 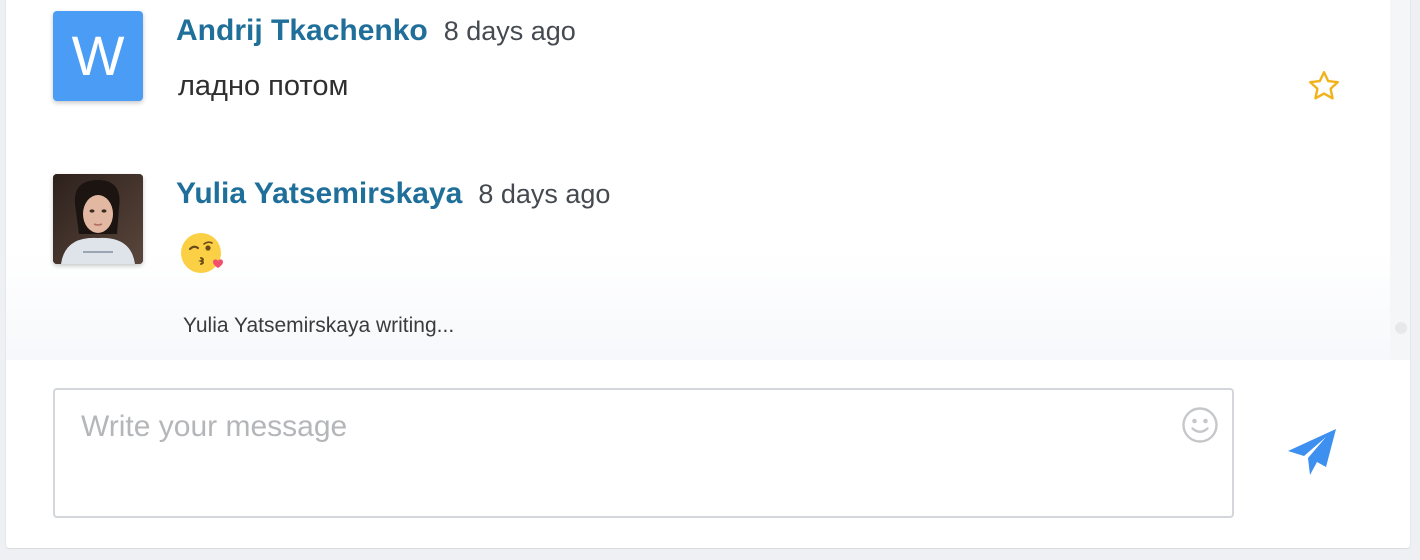 I want to click on star-icon, so click(x=1324, y=85).